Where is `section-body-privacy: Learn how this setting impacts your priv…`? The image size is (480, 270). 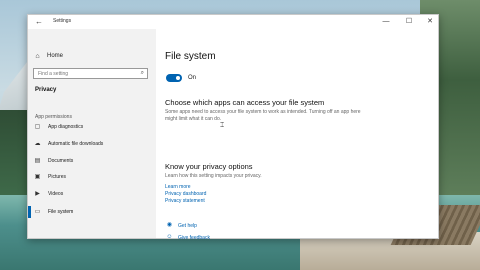 section-body-privacy: Learn how this setting impacts your priv… is located at coordinates (213, 176).